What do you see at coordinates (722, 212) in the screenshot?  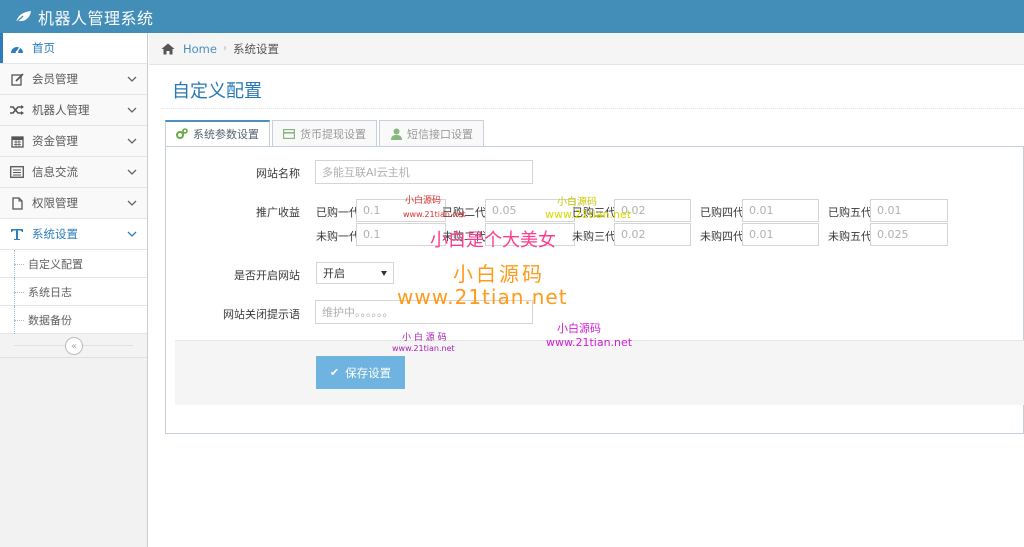 I see `bought-gen4-label: 已购四代` at bounding box center [722, 212].